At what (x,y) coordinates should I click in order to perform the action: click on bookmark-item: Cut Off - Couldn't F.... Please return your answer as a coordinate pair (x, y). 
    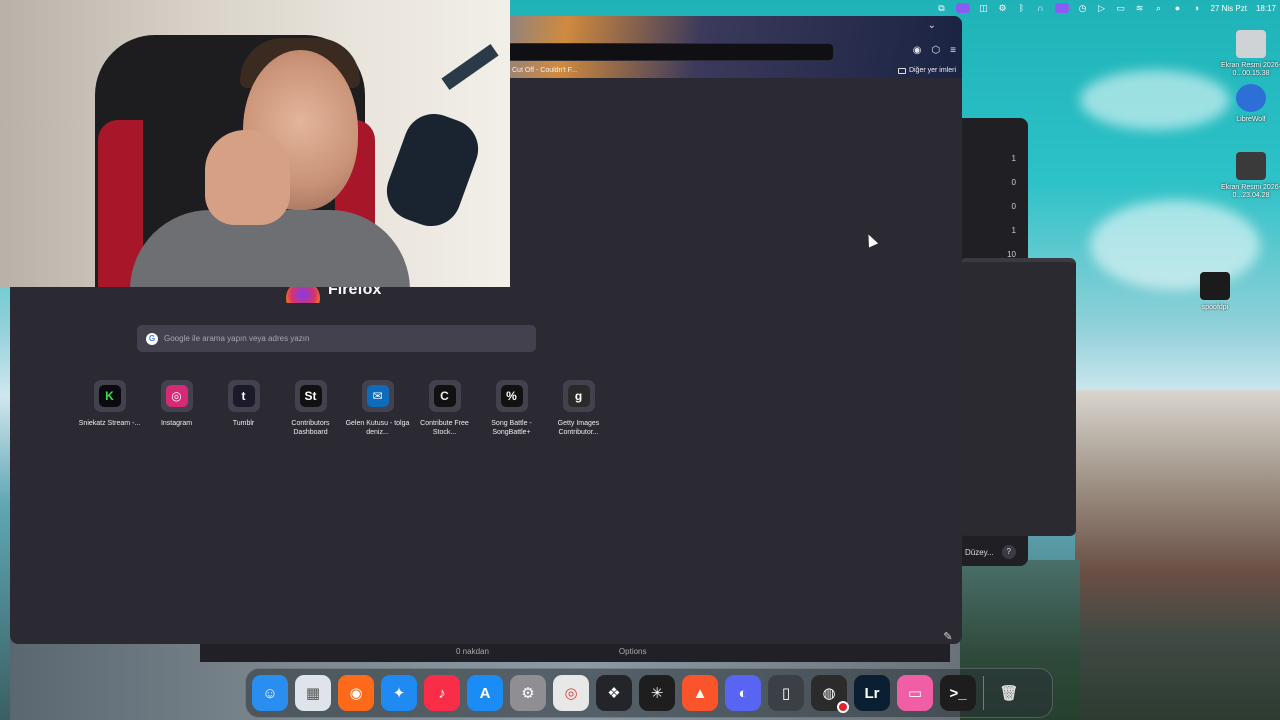
    Looking at the image, I should click on (544, 70).